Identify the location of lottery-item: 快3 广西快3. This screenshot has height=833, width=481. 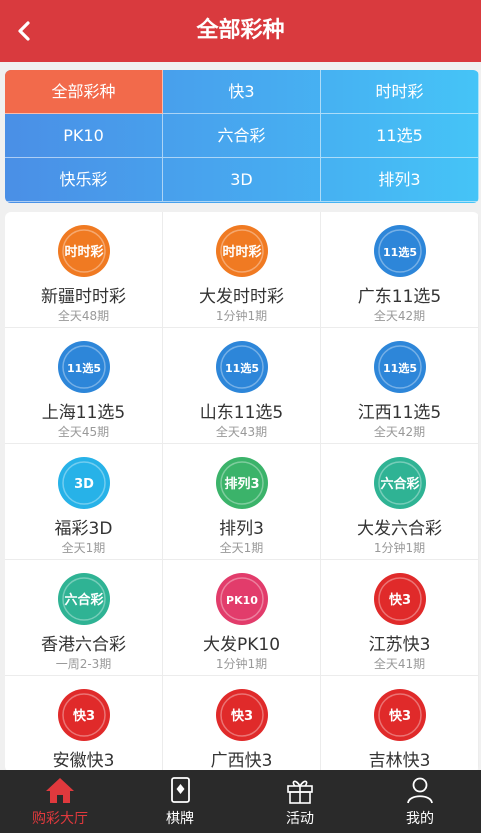
(242, 724).